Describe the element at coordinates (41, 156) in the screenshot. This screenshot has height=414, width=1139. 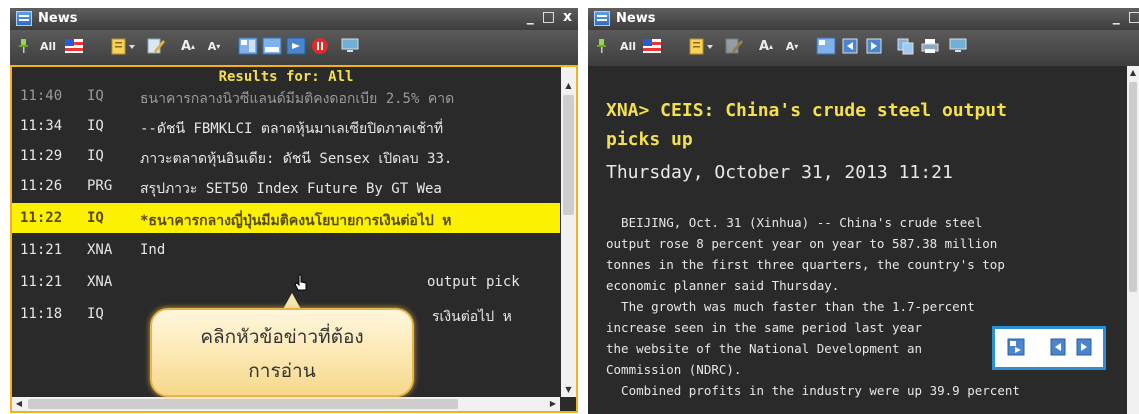
I see `headline-time: 11:29` at that location.